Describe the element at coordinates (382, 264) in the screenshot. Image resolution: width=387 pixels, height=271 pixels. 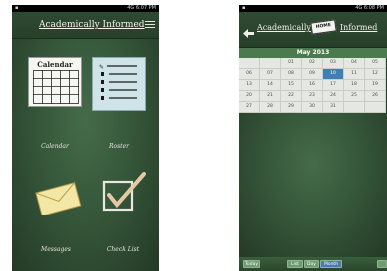
I see `add-event-button` at that location.